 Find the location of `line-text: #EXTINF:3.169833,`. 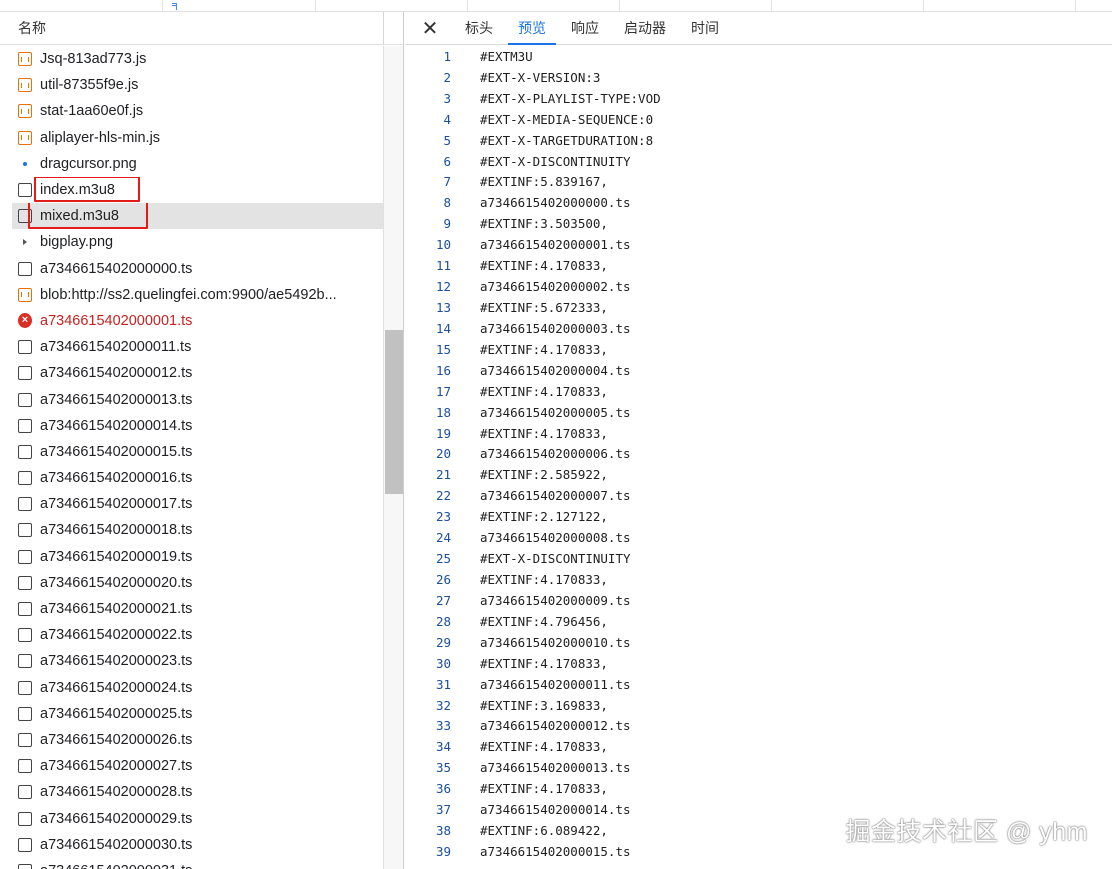

line-text: #EXTINF:3.169833, is located at coordinates (544, 705).